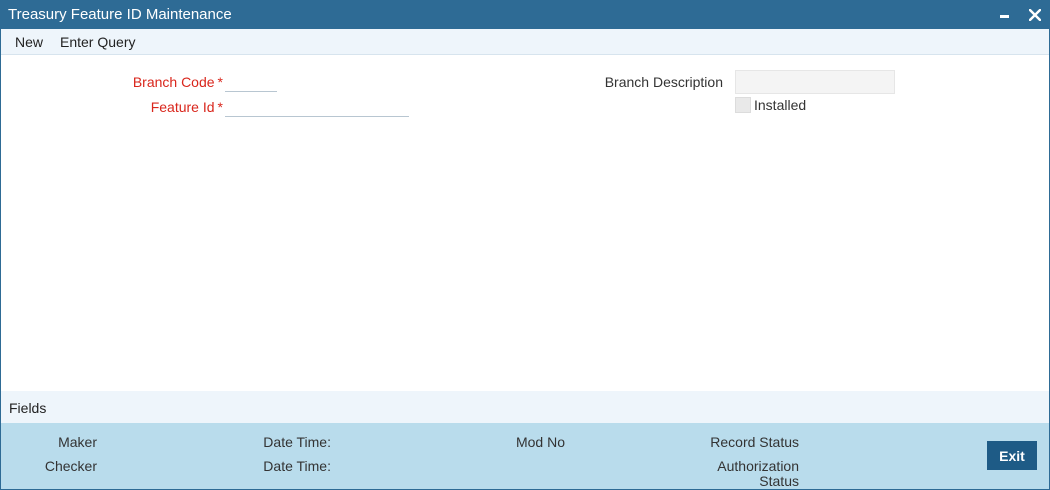 This screenshot has width=1050, height=490. I want to click on checker-datetime-label: Date Time:, so click(297, 466).